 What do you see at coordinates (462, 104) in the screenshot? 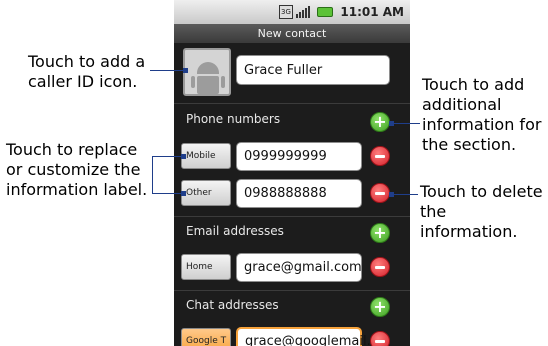
I see `callout-line-2: additional` at bounding box center [462, 104].